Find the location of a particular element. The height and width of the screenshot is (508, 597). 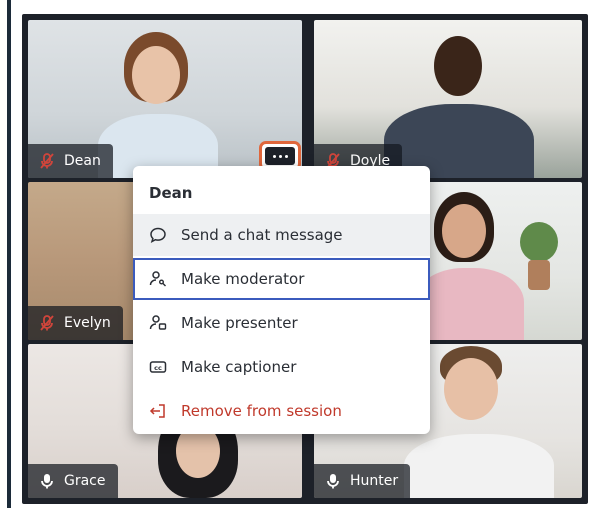

menu-item-send-chat: Send a chat message is located at coordinates (281, 235).